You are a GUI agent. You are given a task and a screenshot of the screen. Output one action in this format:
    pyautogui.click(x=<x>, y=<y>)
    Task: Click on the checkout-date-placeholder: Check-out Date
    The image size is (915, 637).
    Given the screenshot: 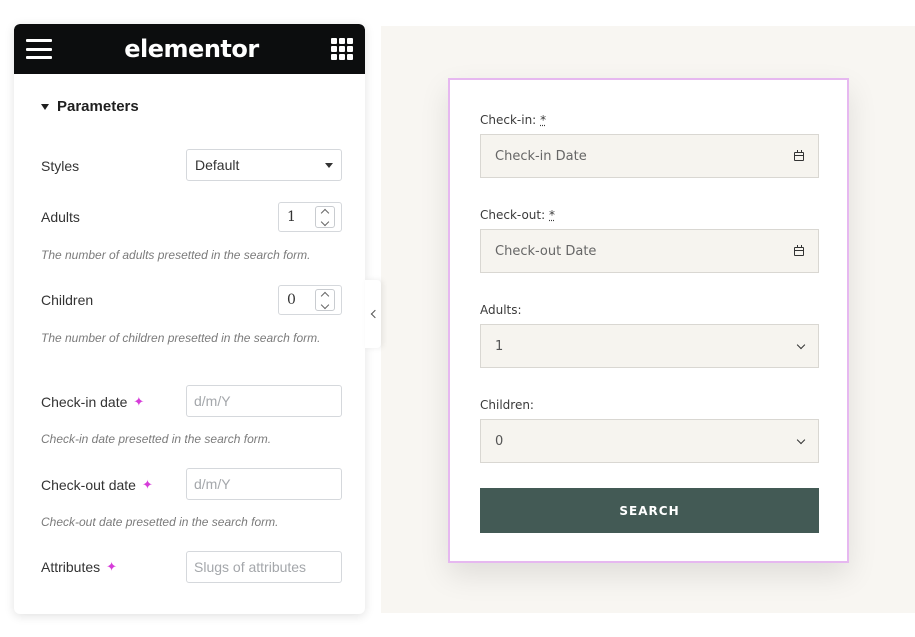 What is the action you would take?
    pyautogui.click(x=546, y=251)
    